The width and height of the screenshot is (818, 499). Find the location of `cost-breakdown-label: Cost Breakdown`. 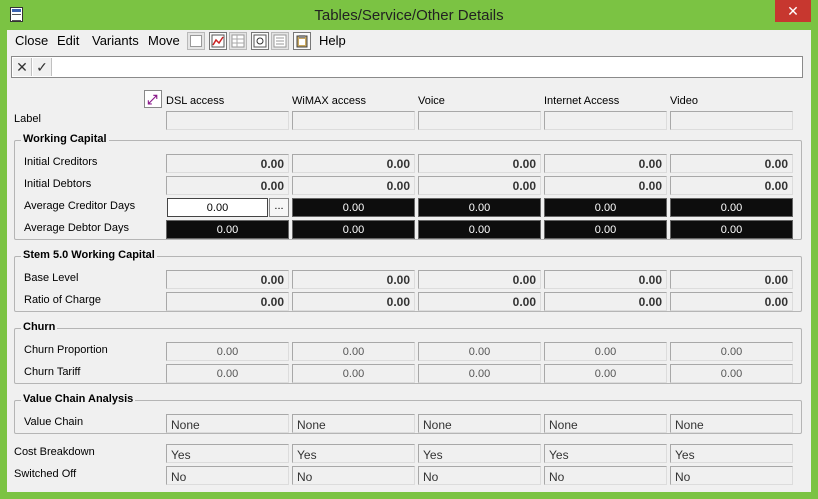

cost-breakdown-label: Cost Breakdown is located at coordinates (54, 452).